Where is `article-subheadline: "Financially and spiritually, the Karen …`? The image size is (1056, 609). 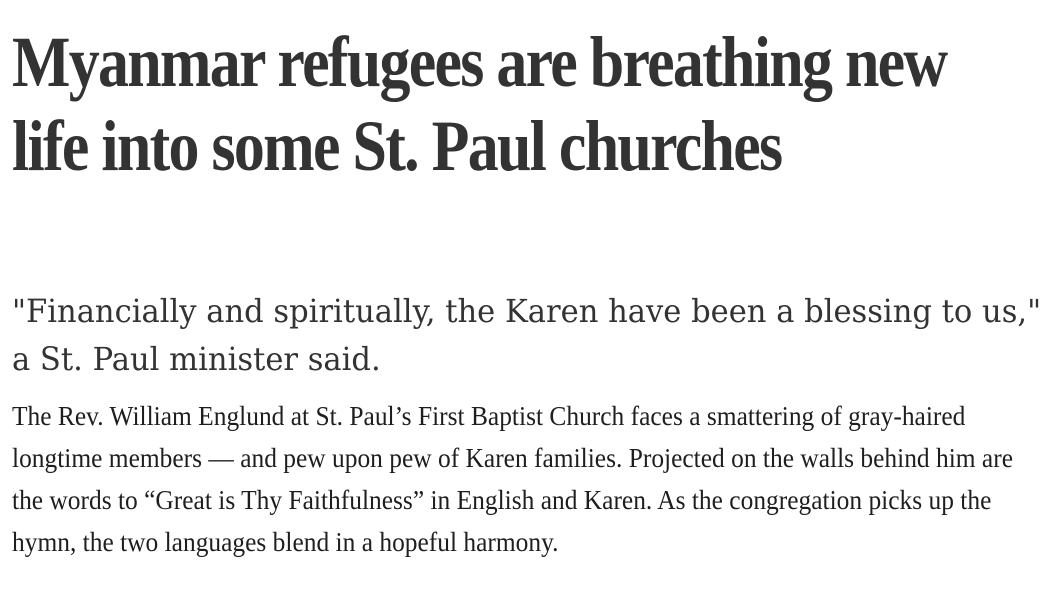 article-subheadline: "Financially and spiritually, the Karen … is located at coordinates (527, 335).